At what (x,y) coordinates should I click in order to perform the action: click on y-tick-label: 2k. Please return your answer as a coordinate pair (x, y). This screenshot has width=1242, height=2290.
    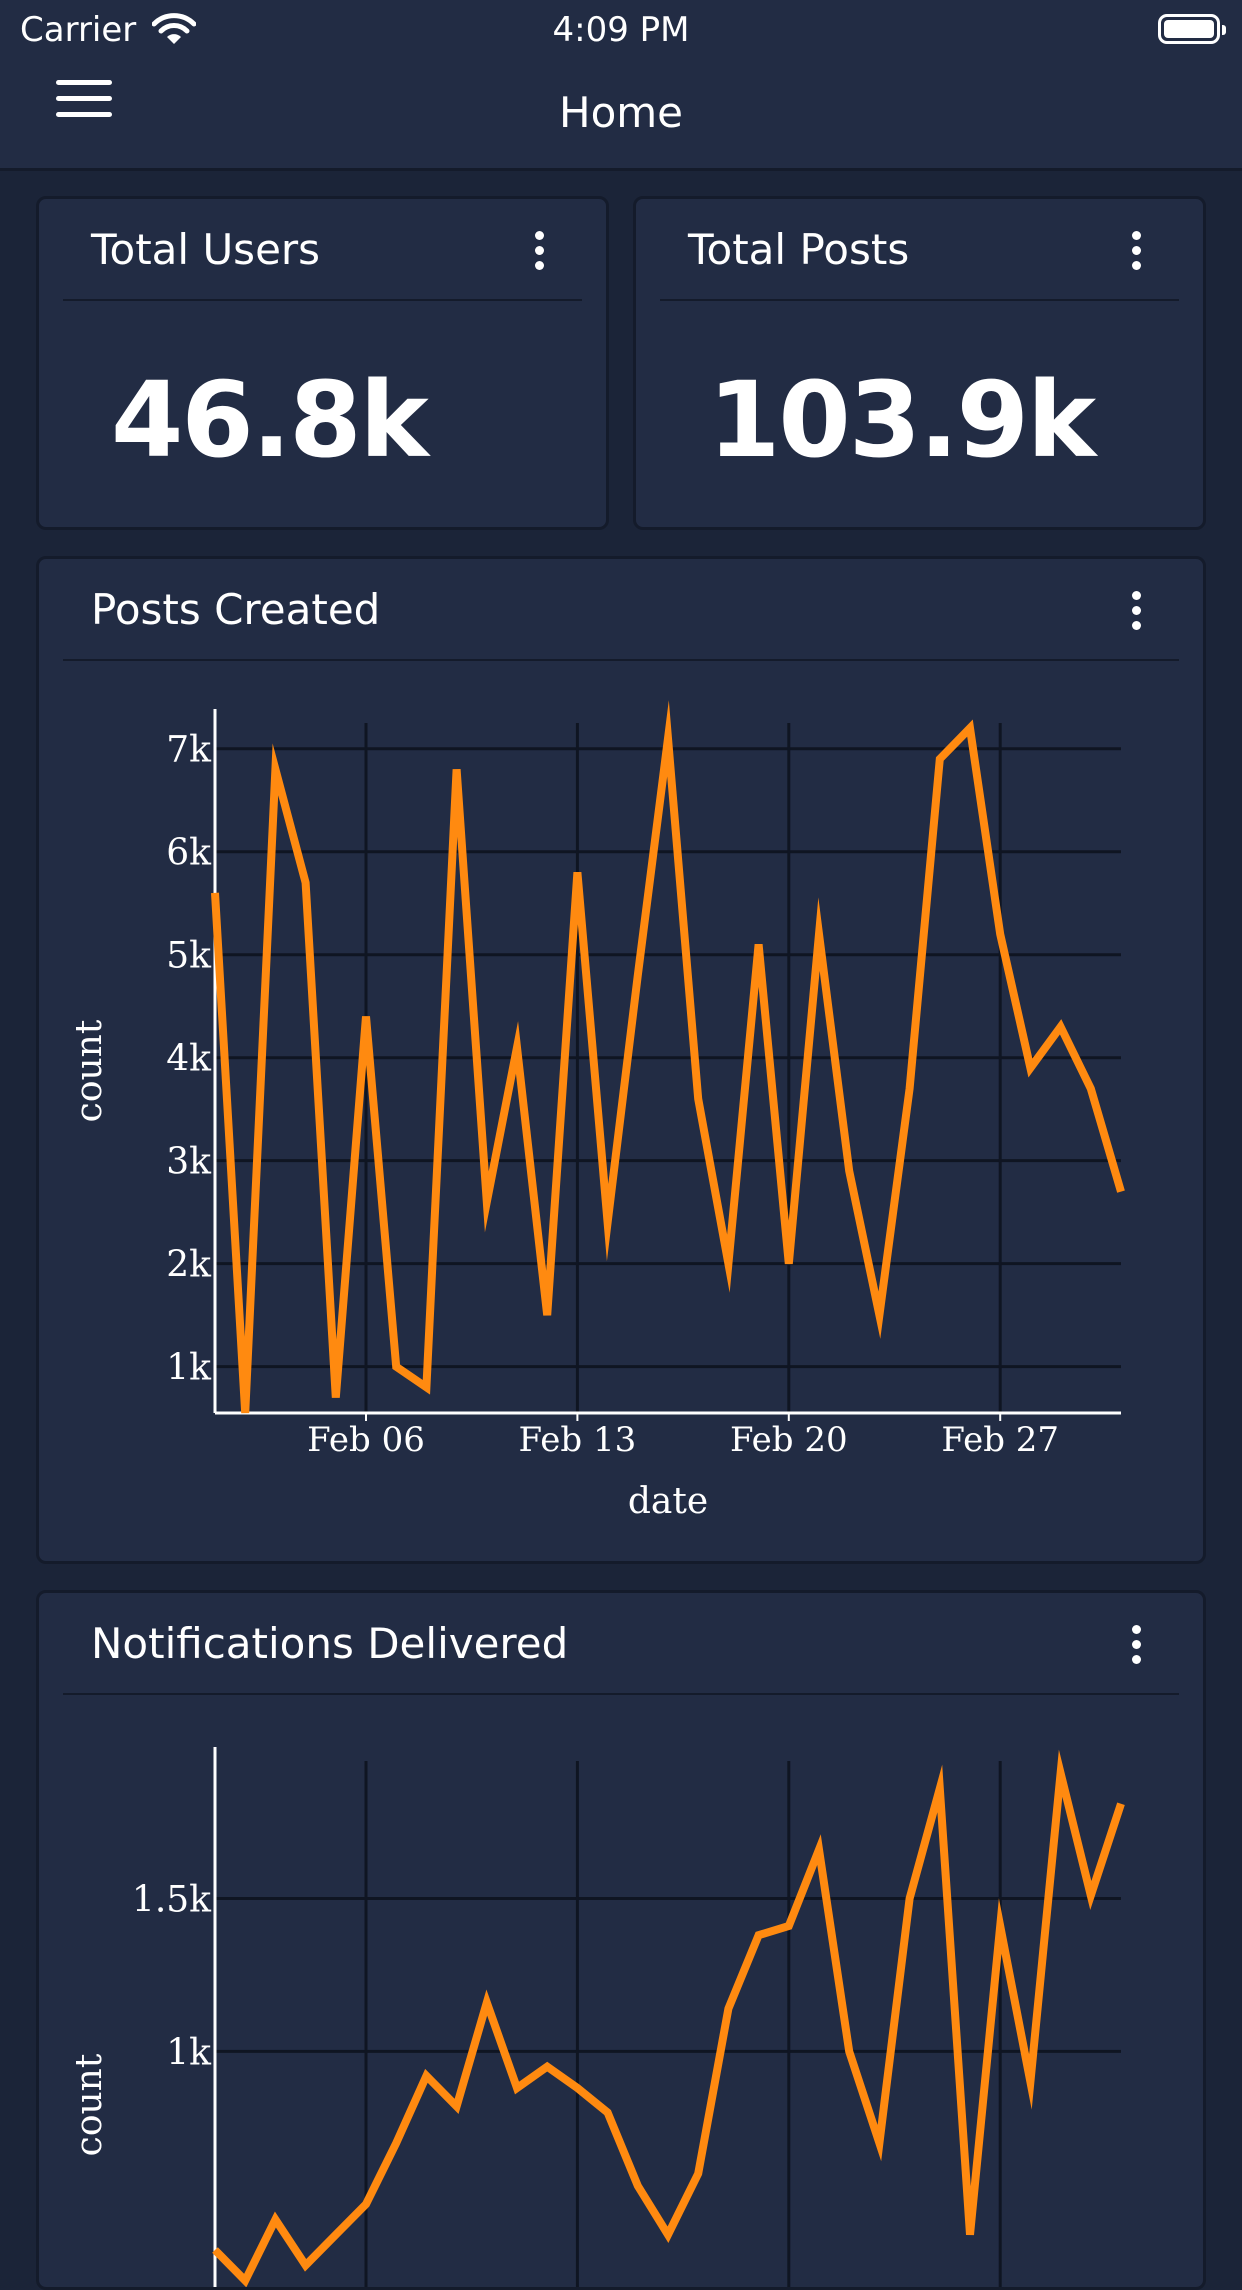
    Looking at the image, I should click on (189, 1265).